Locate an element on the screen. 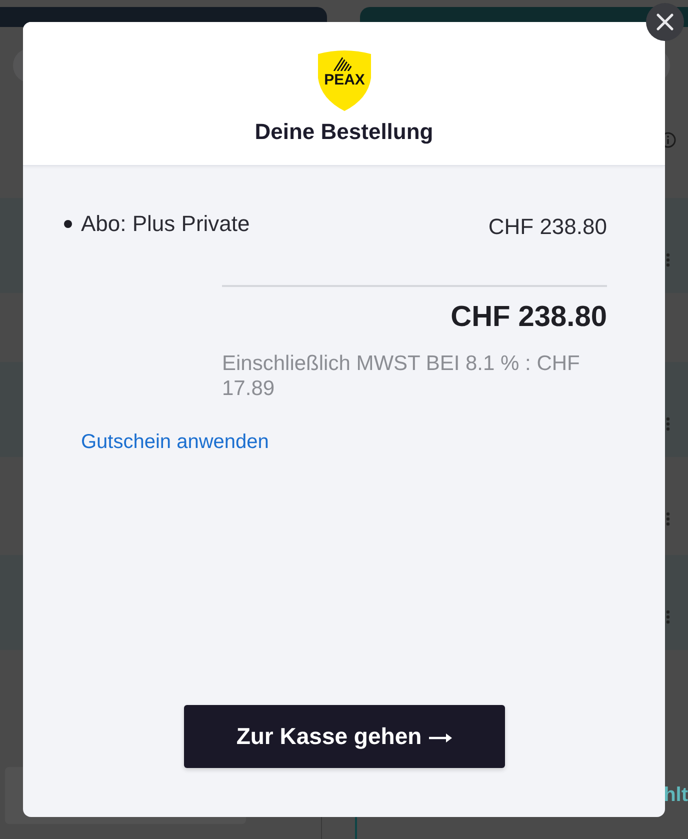 This screenshot has height=839, width=688. order-item-name: Abo: Plus Private is located at coordinates (165, 224).